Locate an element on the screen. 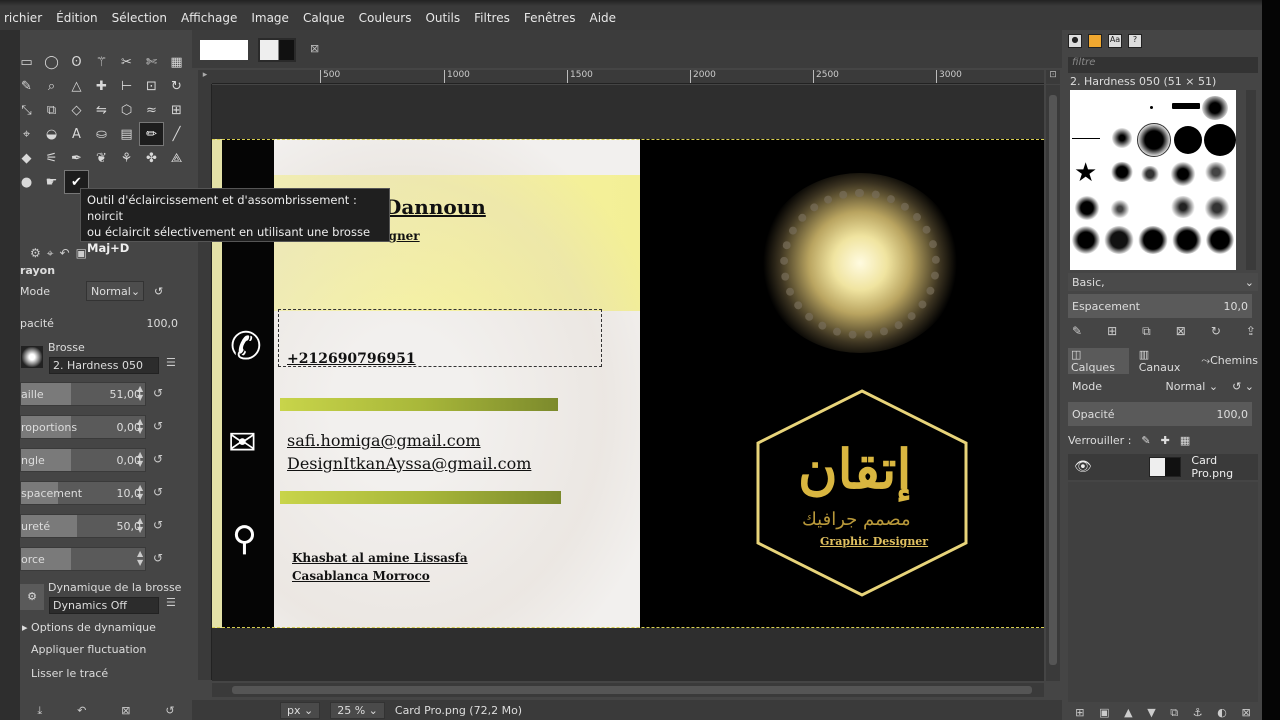  eye-icon: 👁 is located at coordinates (1083, 467).